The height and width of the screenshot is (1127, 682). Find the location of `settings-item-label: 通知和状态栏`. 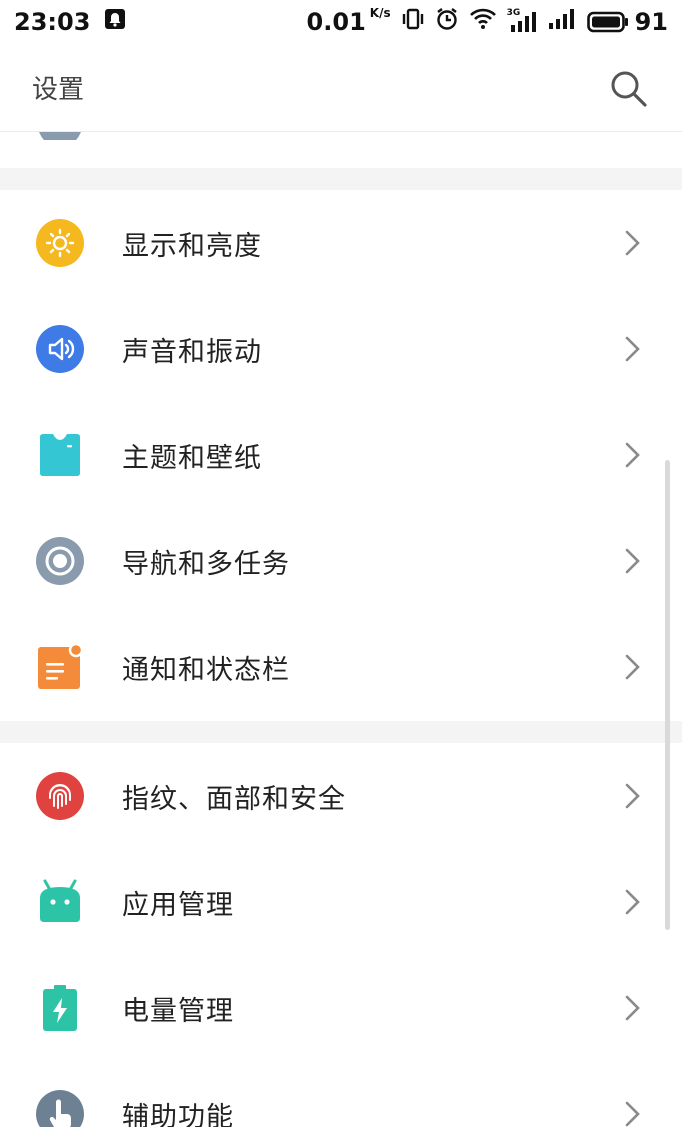

settings-item-label: 通知和状态栏 is located at coordinates (206, 670).